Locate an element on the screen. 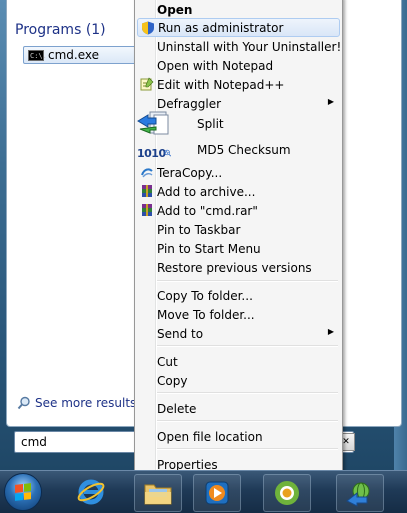  internet-explorer-icon is located at coordinates (91, 492).